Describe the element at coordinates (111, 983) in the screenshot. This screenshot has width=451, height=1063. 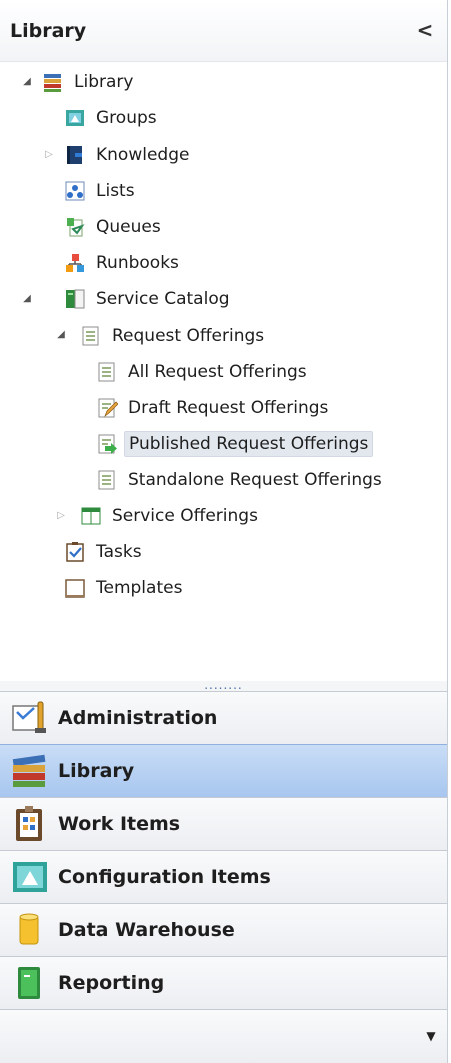
I see `wunderbar-label: Reporting` at that location.